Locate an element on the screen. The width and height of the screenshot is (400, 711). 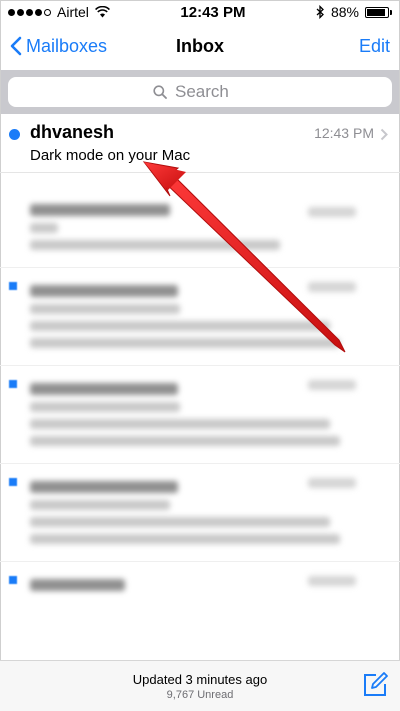
signal-strength-icon is located at coordinates (29, 12).